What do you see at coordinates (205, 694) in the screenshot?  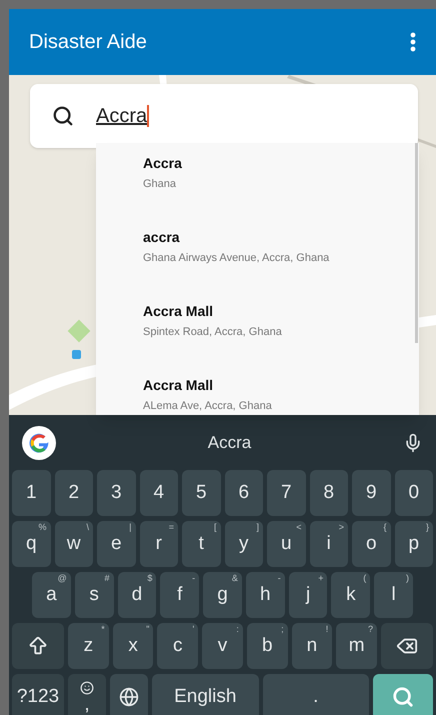 I see `space-bar: English` at bounding box center [205, 694].